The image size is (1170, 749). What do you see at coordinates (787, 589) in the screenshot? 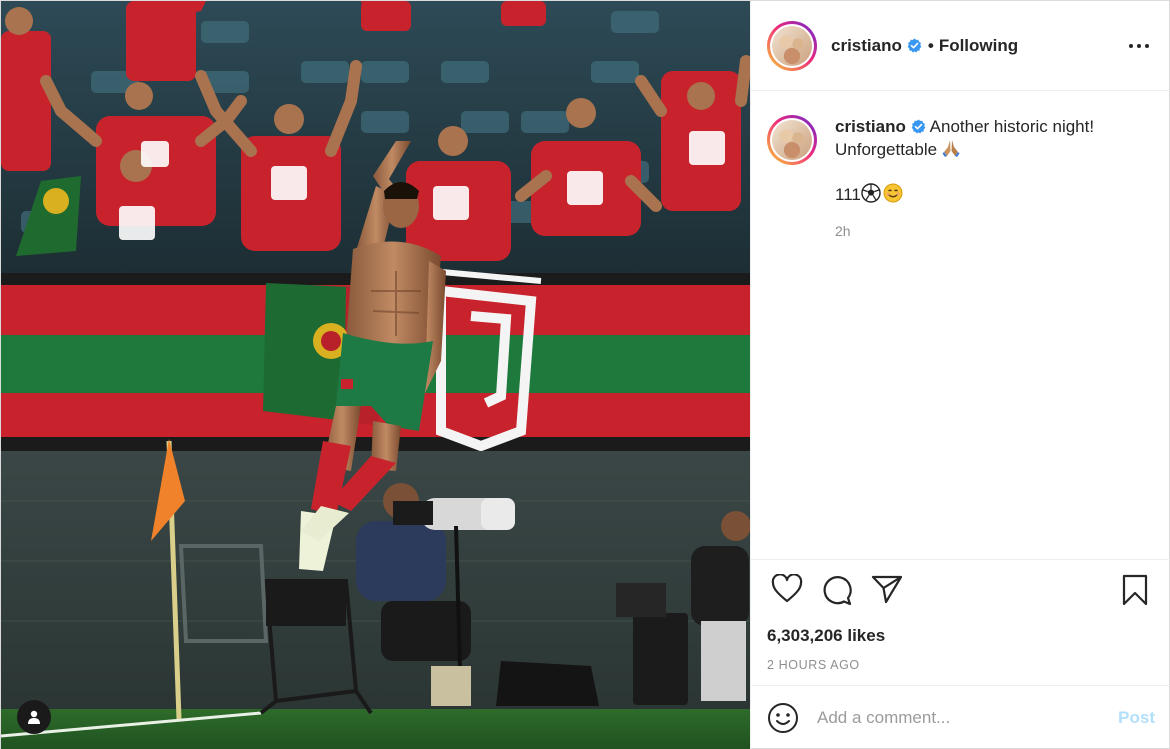
I see `heart-icon` at bounding box center [787, 589].